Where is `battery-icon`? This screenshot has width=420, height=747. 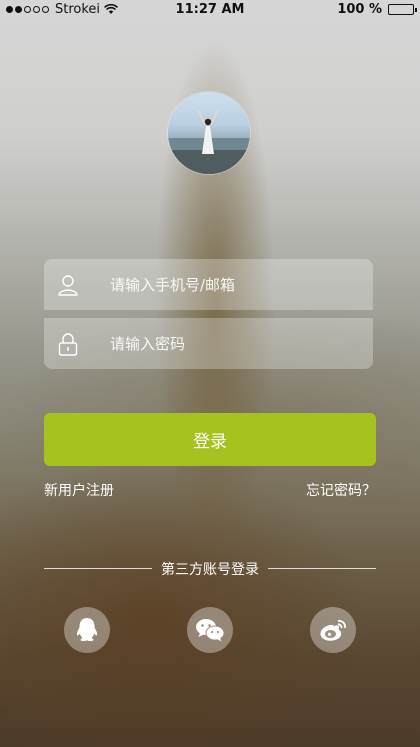 battery-icon is located at coordinates (402, 9).